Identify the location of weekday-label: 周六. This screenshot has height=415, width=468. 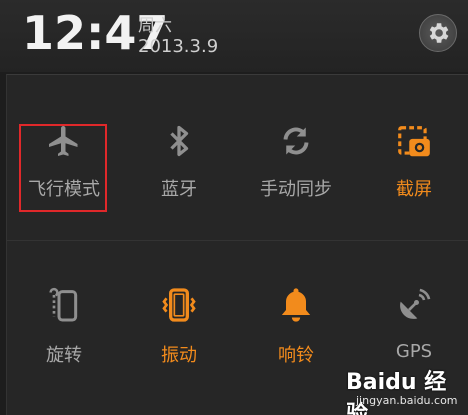
(155, 26).